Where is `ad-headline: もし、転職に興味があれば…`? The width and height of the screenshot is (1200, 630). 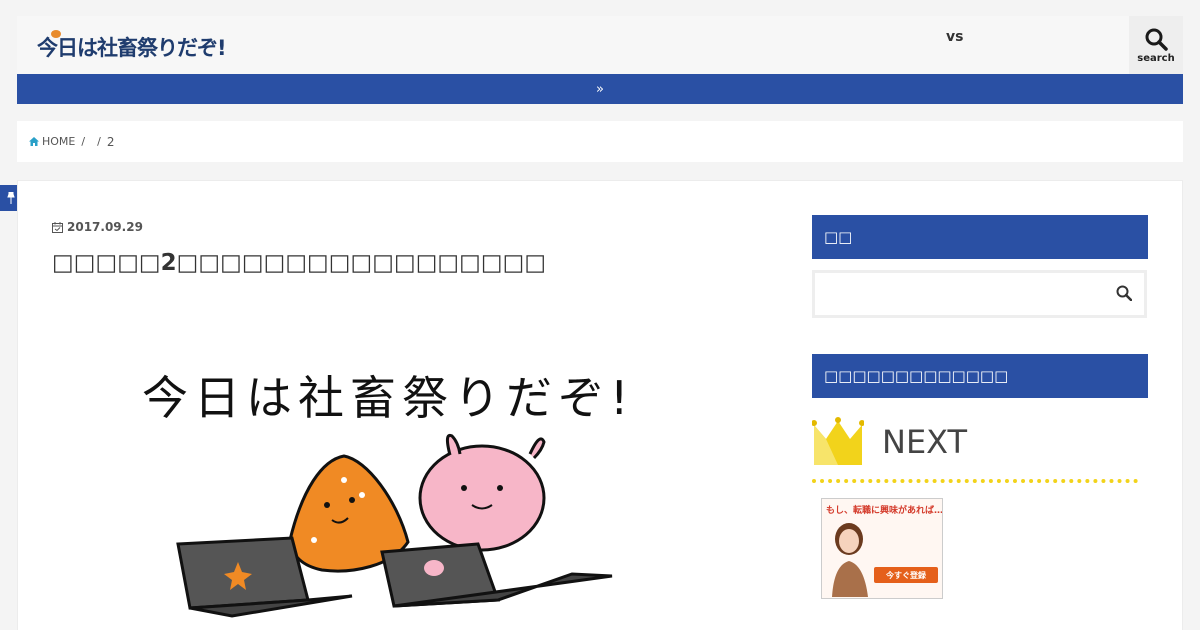
ad-headline: もし、転職に興味があれば… is located at coordinates (884, 511).